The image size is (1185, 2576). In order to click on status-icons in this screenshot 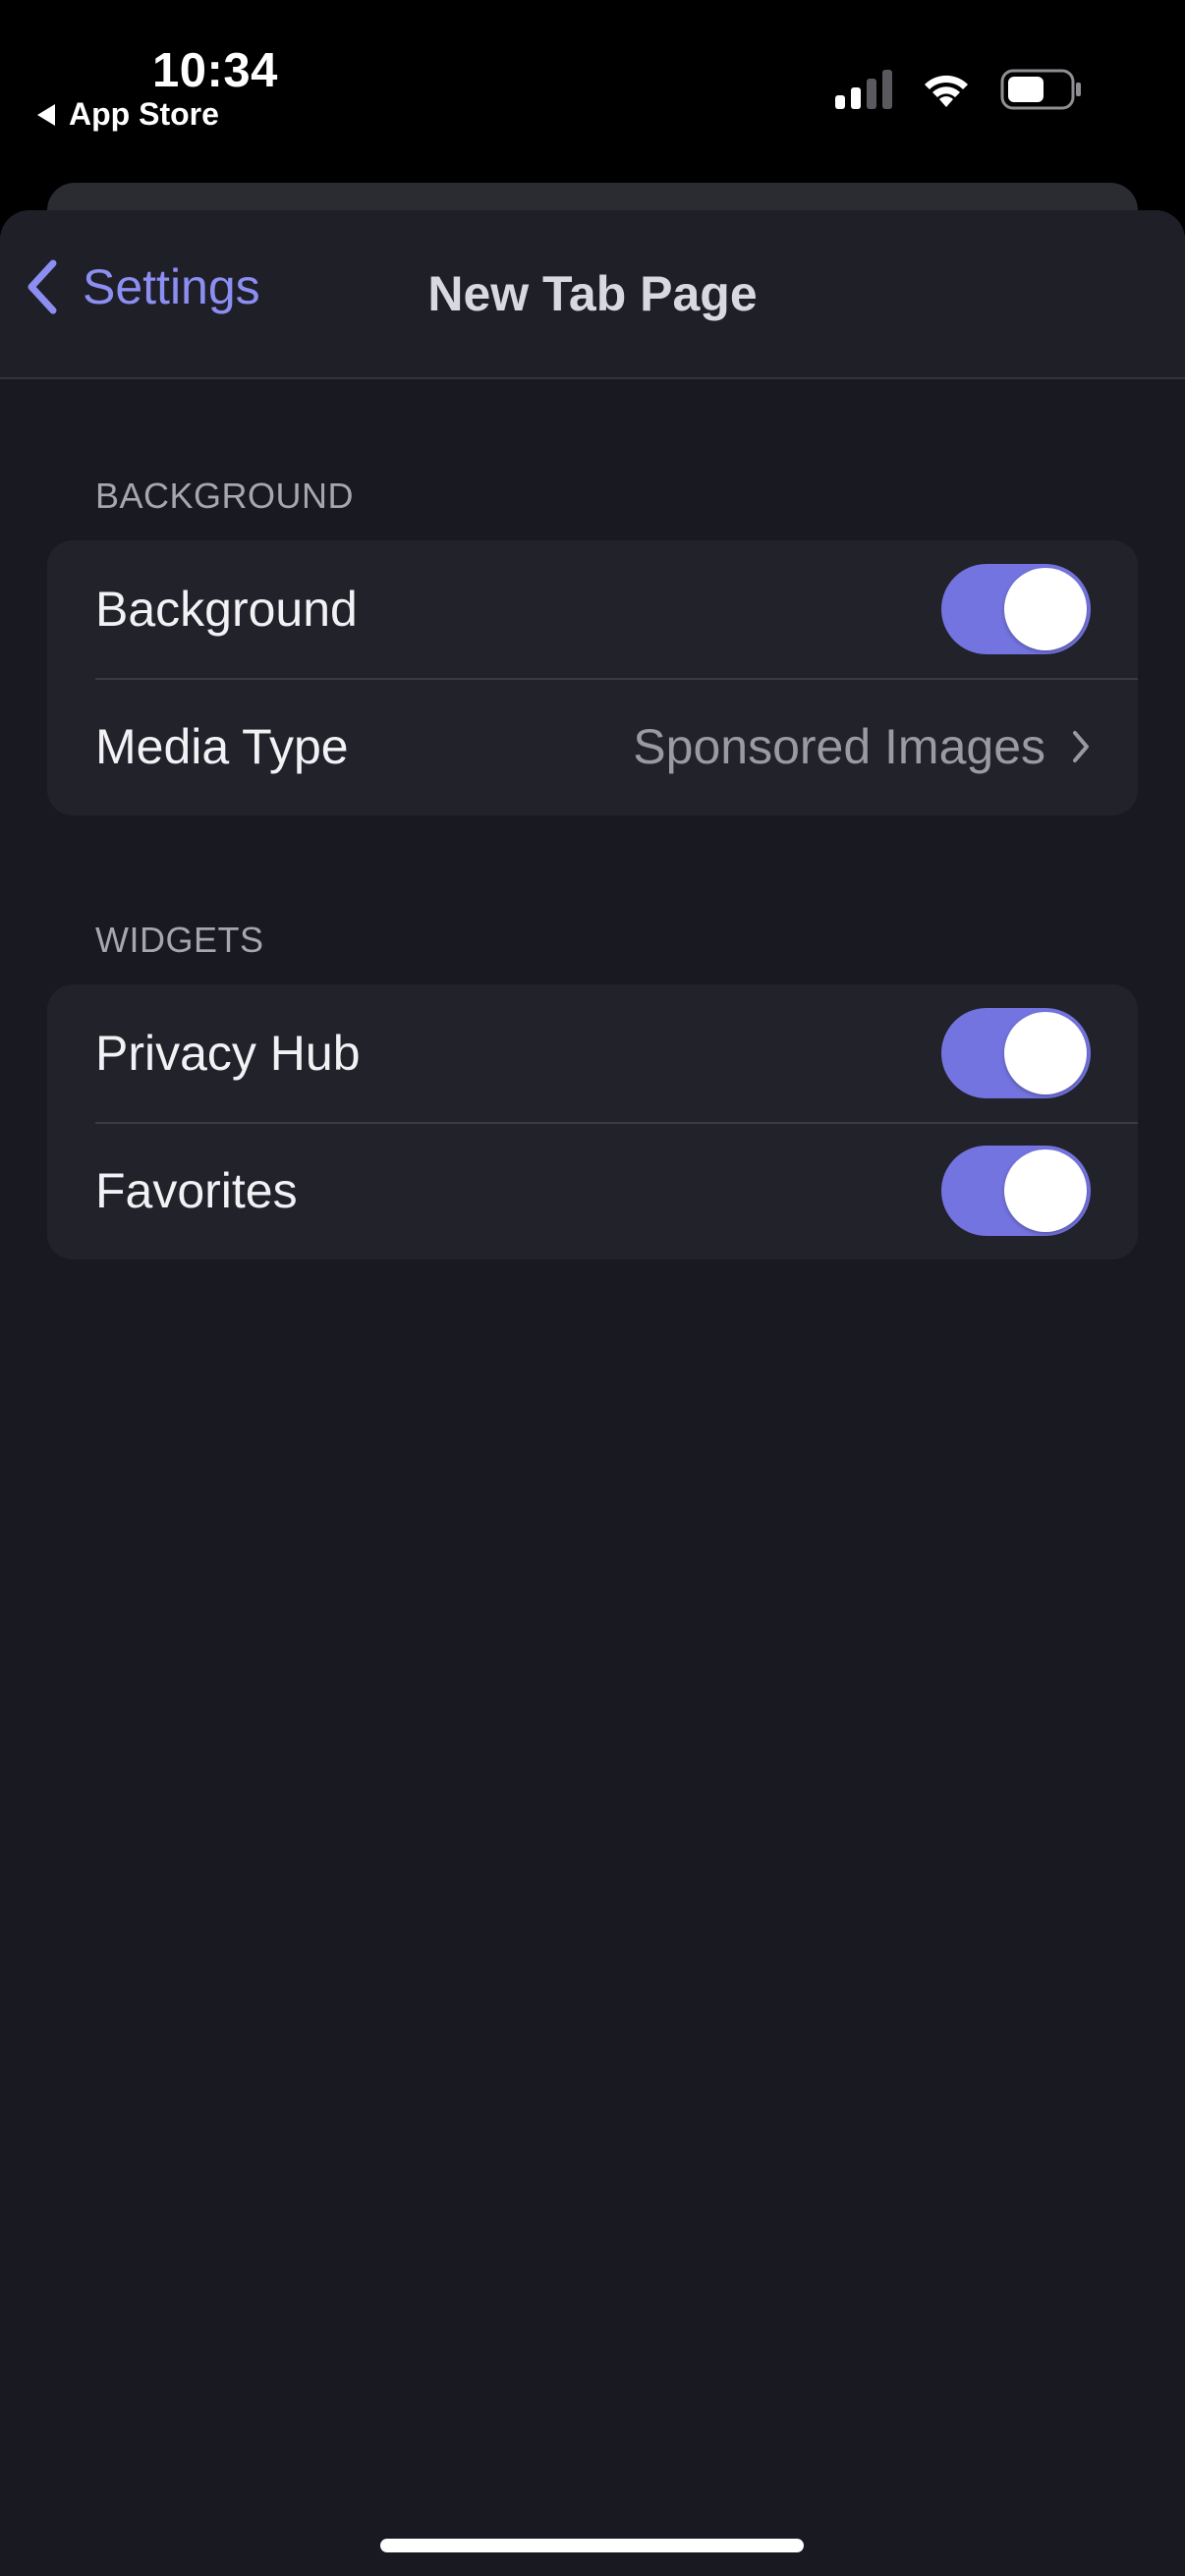, I will do `click(959, 92)`.